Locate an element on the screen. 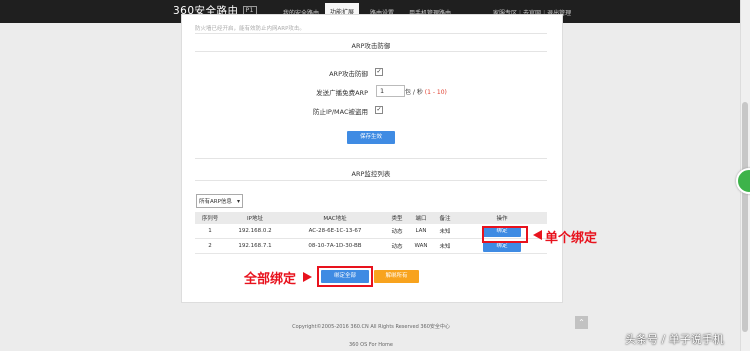  unbind-all-button: 解绑所有 is located at coordinates (396, 276).